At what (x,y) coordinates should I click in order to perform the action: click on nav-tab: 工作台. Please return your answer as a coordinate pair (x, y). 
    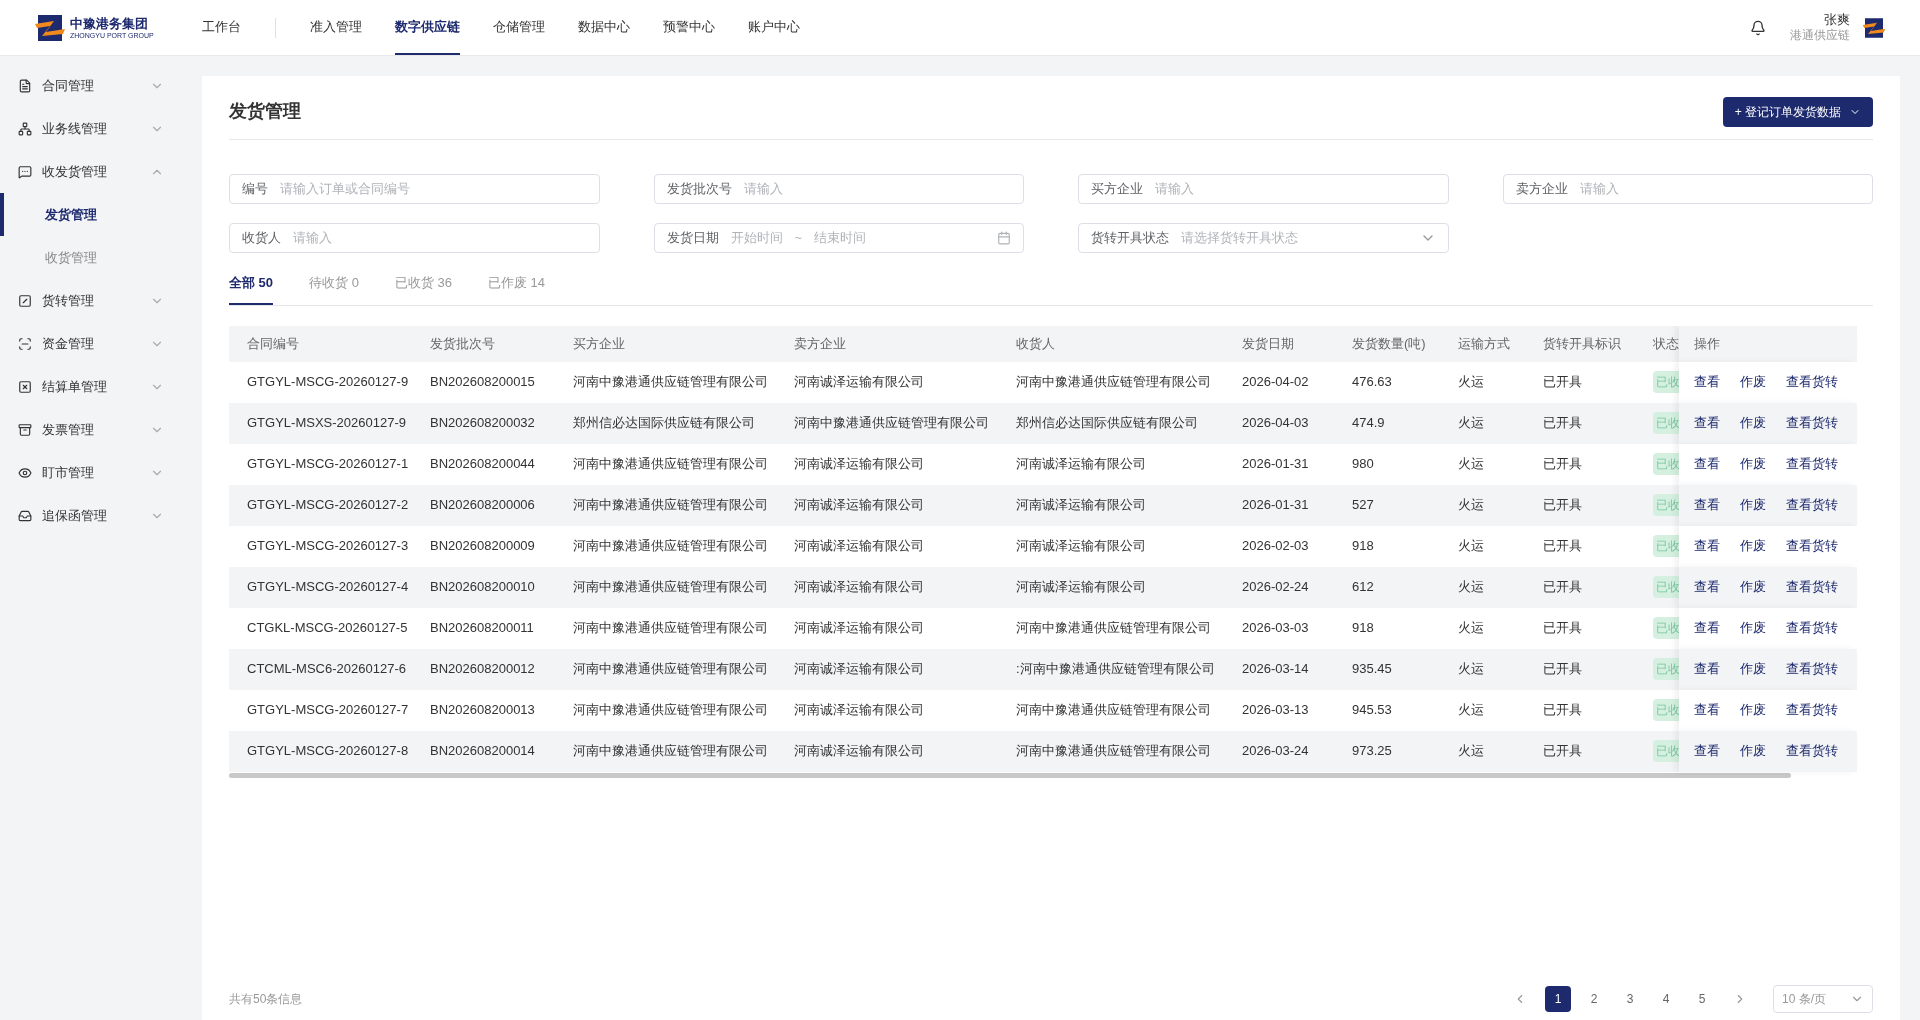
    Looking at the image, I should click on (221, 27).